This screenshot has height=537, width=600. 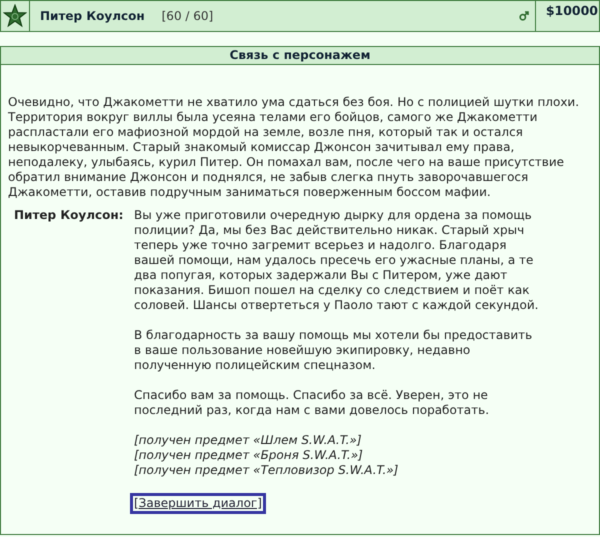 What do you see at coordinates (68, 216) in the screenshot?
I see `speaker-name: Питер Коулсон:` at bounding box center [68, 216].